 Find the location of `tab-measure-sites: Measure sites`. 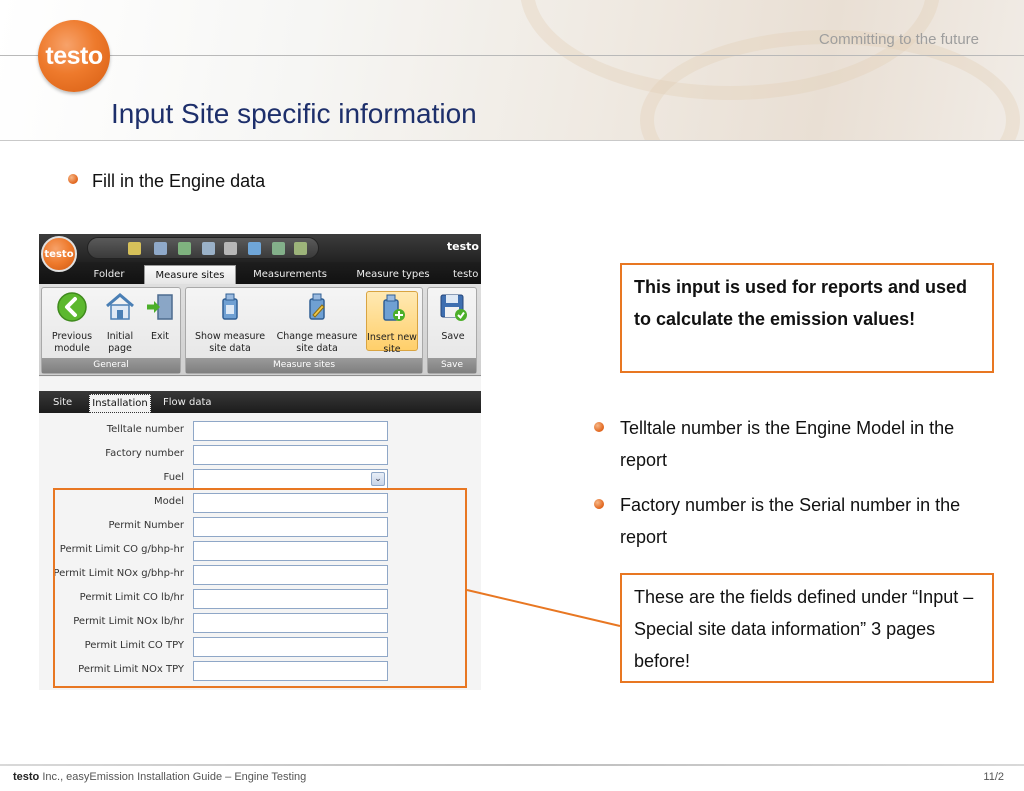

tab-measure-sites: Measure sites is located at coordinates (190, 274).